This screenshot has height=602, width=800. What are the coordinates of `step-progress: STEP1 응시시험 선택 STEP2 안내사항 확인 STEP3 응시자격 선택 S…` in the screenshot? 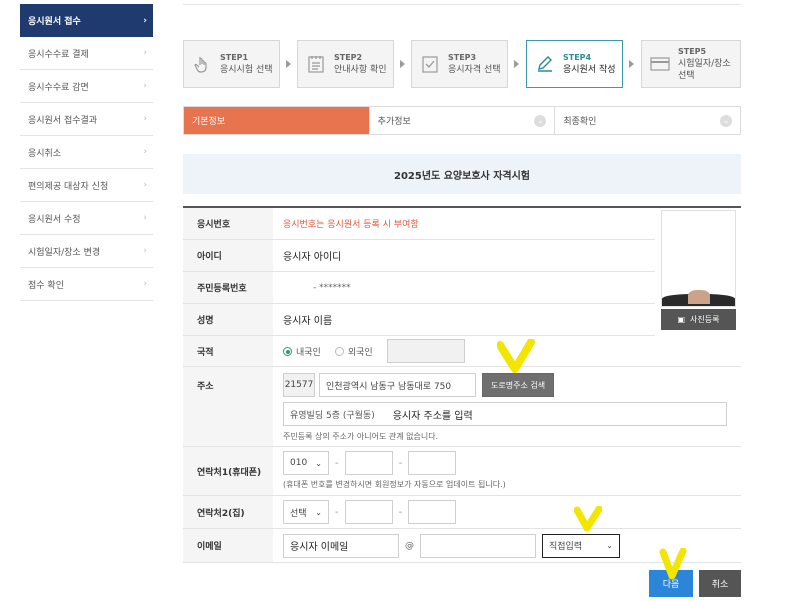 It's located at (462, 64).